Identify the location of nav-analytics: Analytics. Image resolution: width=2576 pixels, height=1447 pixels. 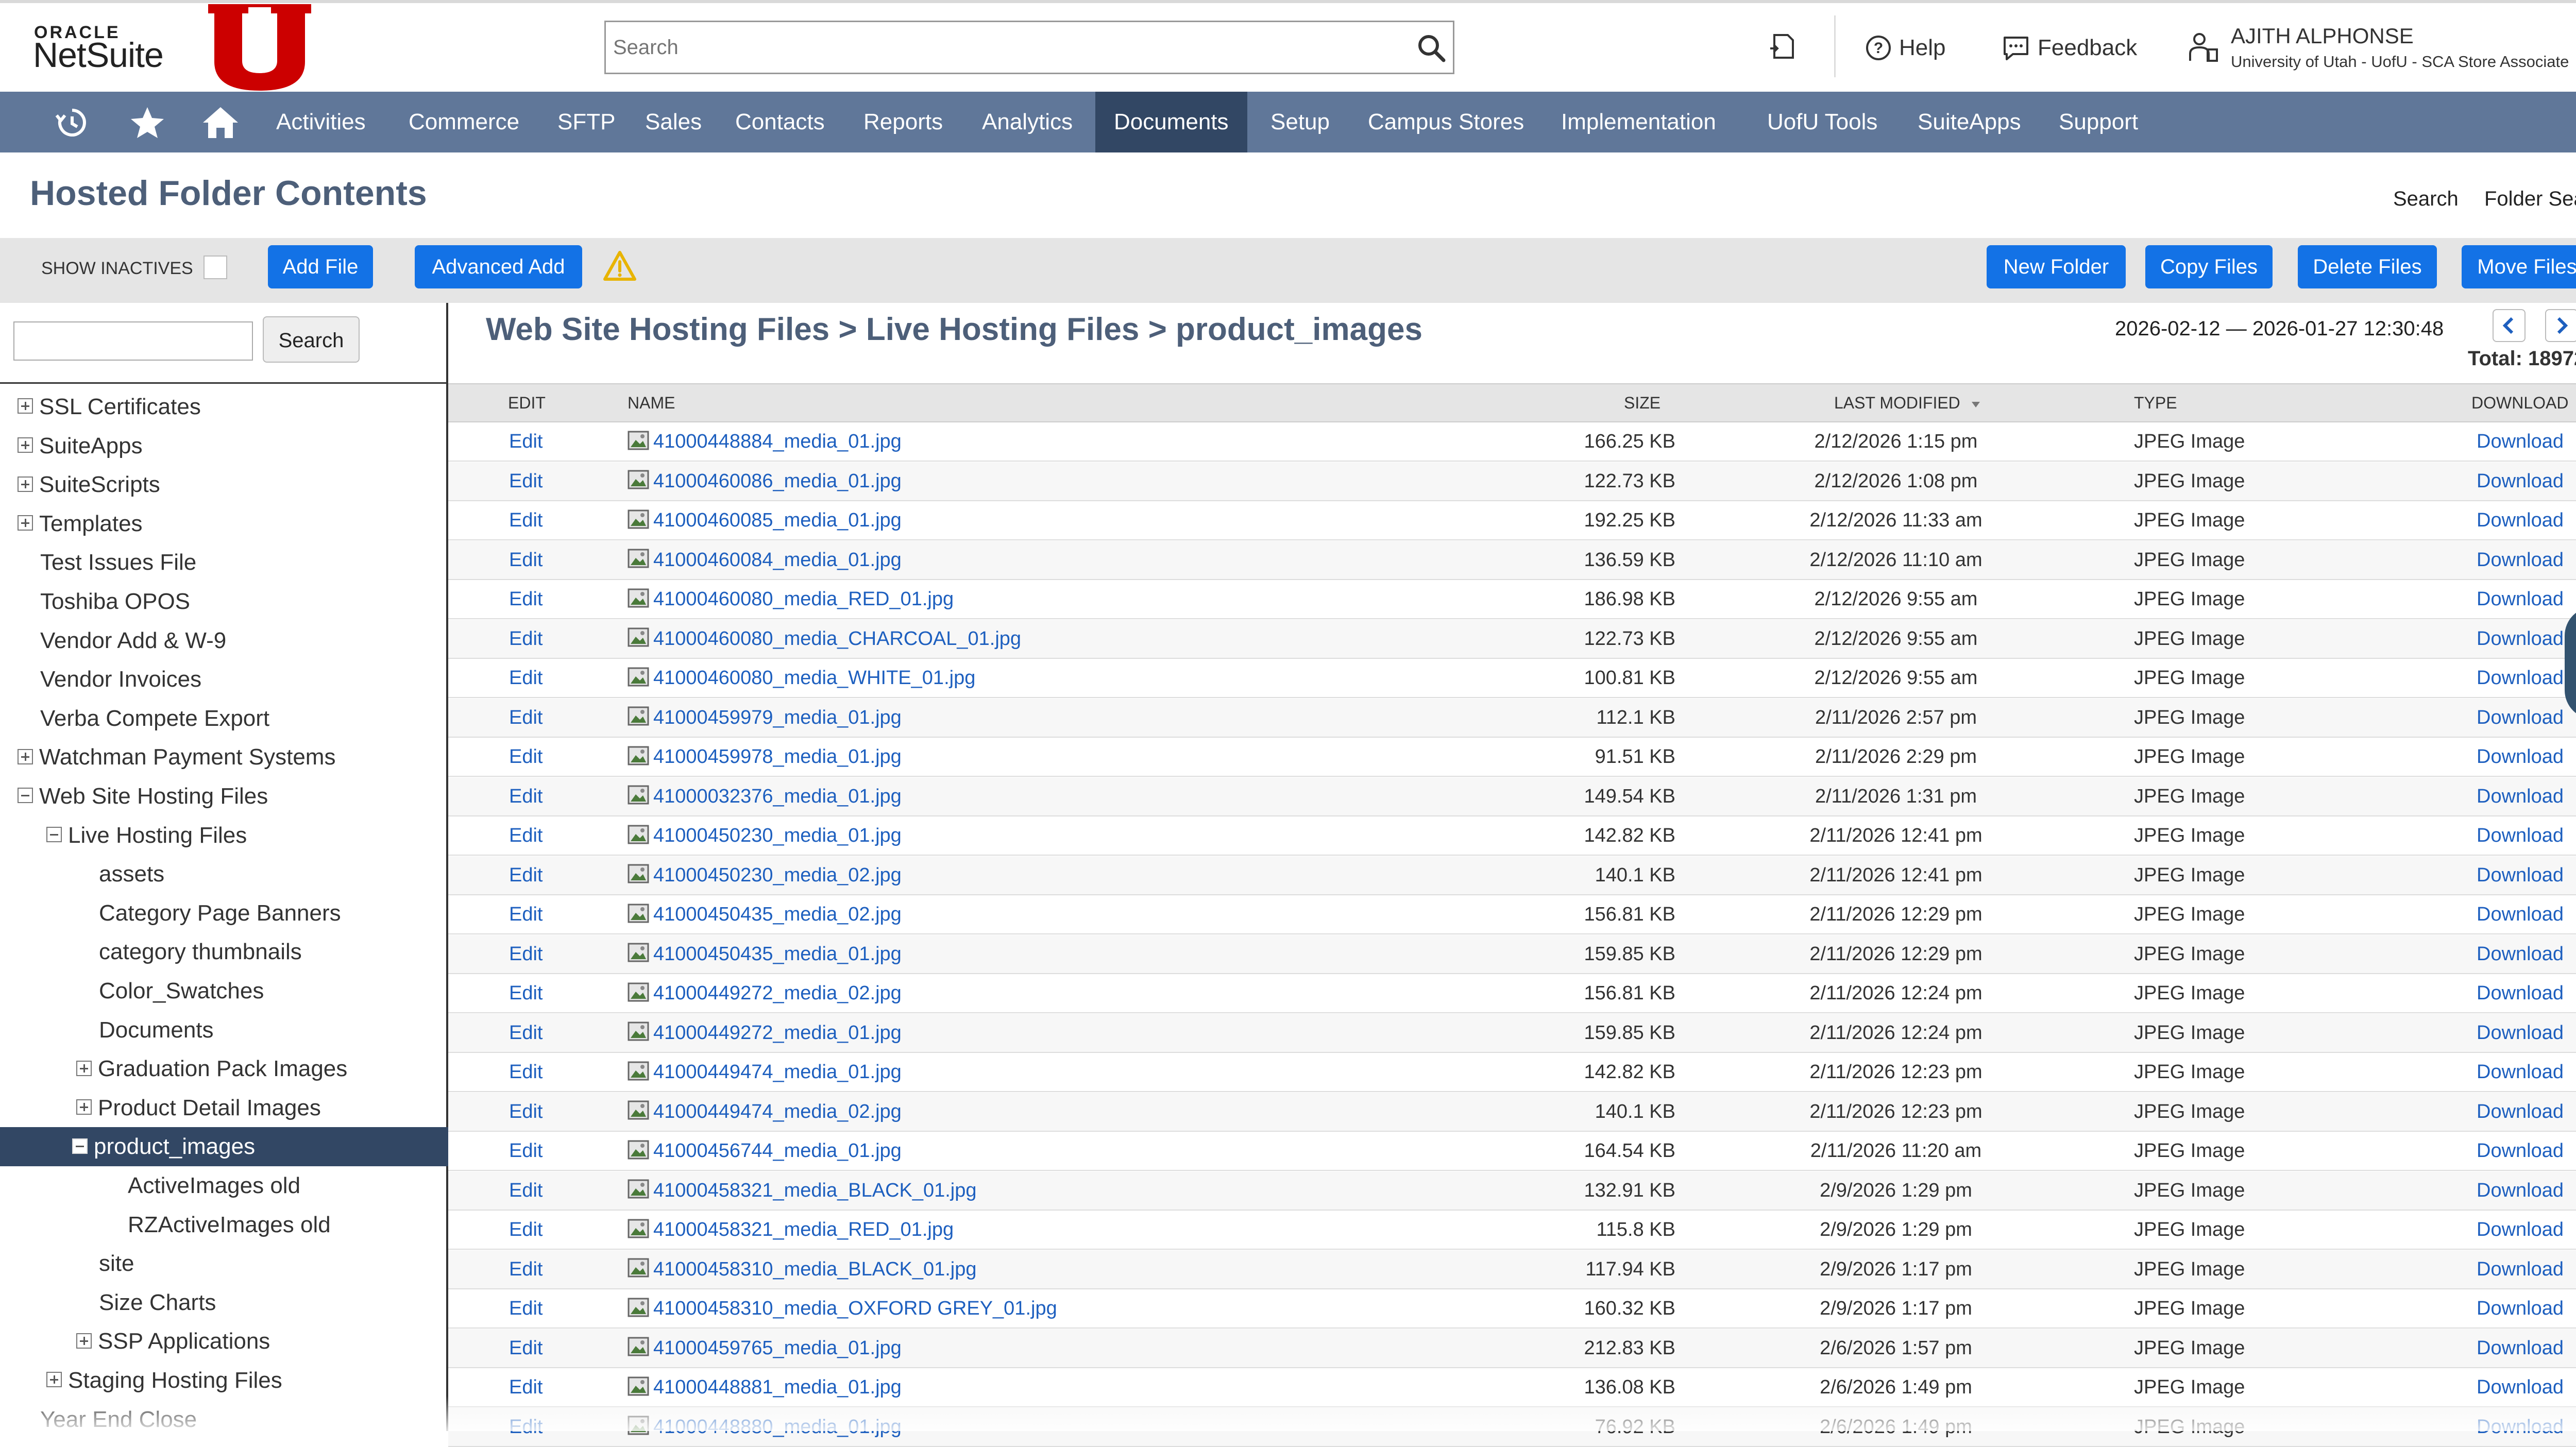
(1027, 122).